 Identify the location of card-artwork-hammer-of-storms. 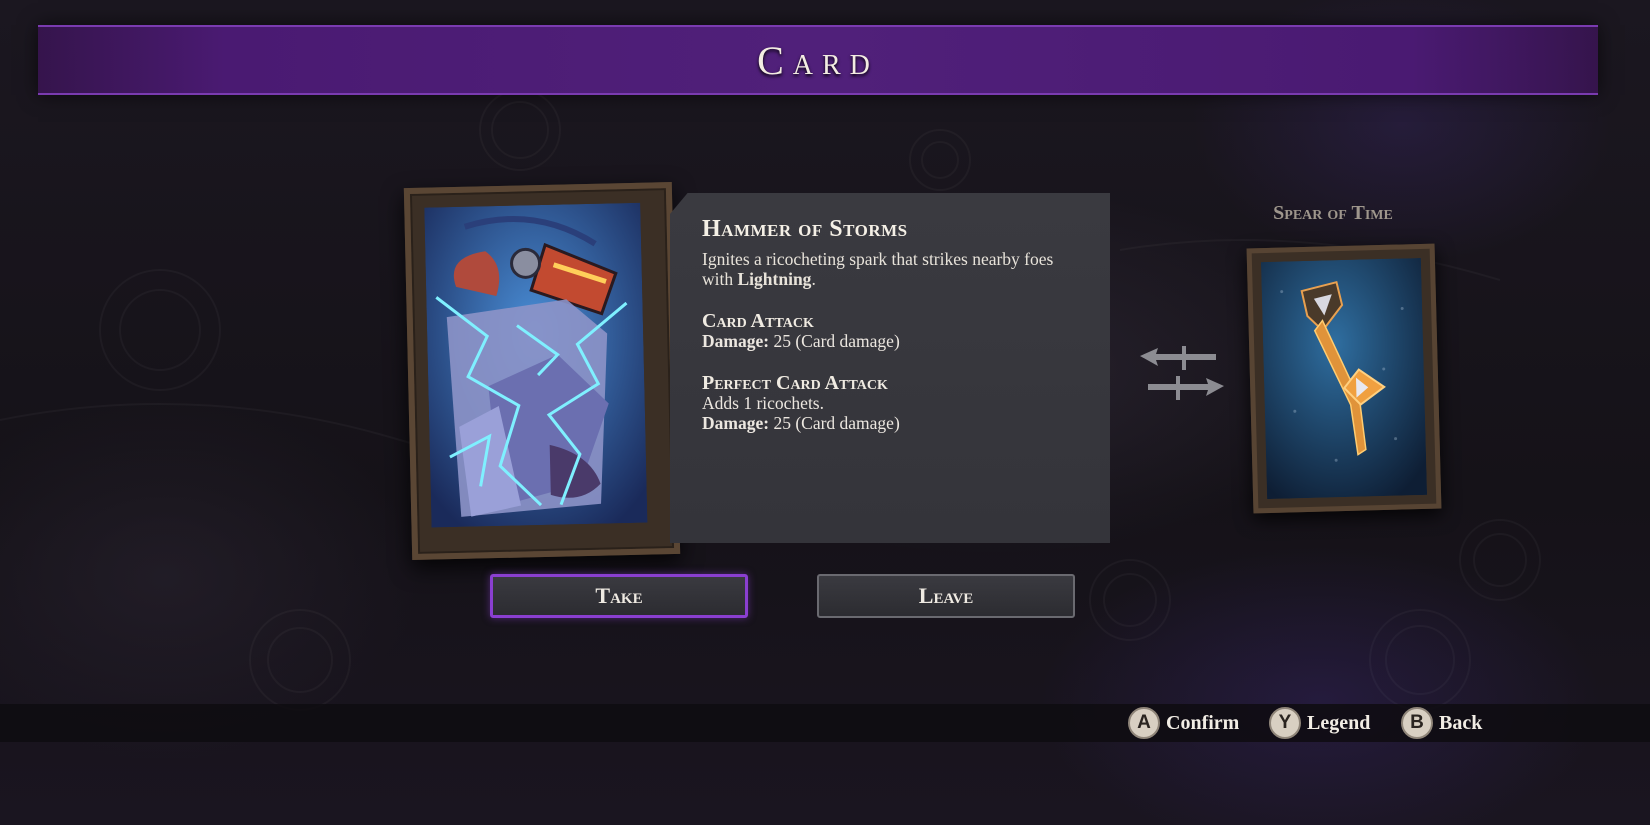
(542, 371).